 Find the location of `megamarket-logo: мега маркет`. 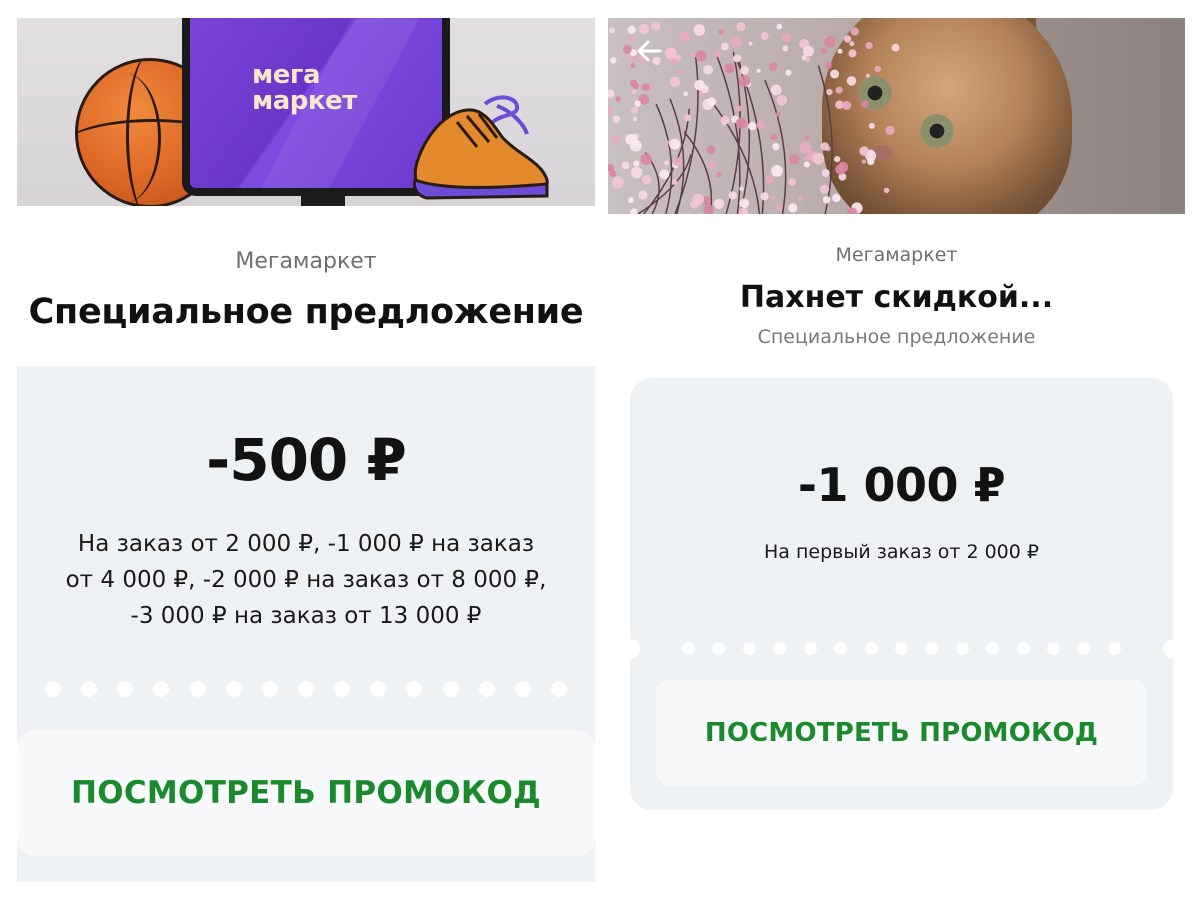

megamarket-logo: мега маркет is located at coordinates (304, 88).